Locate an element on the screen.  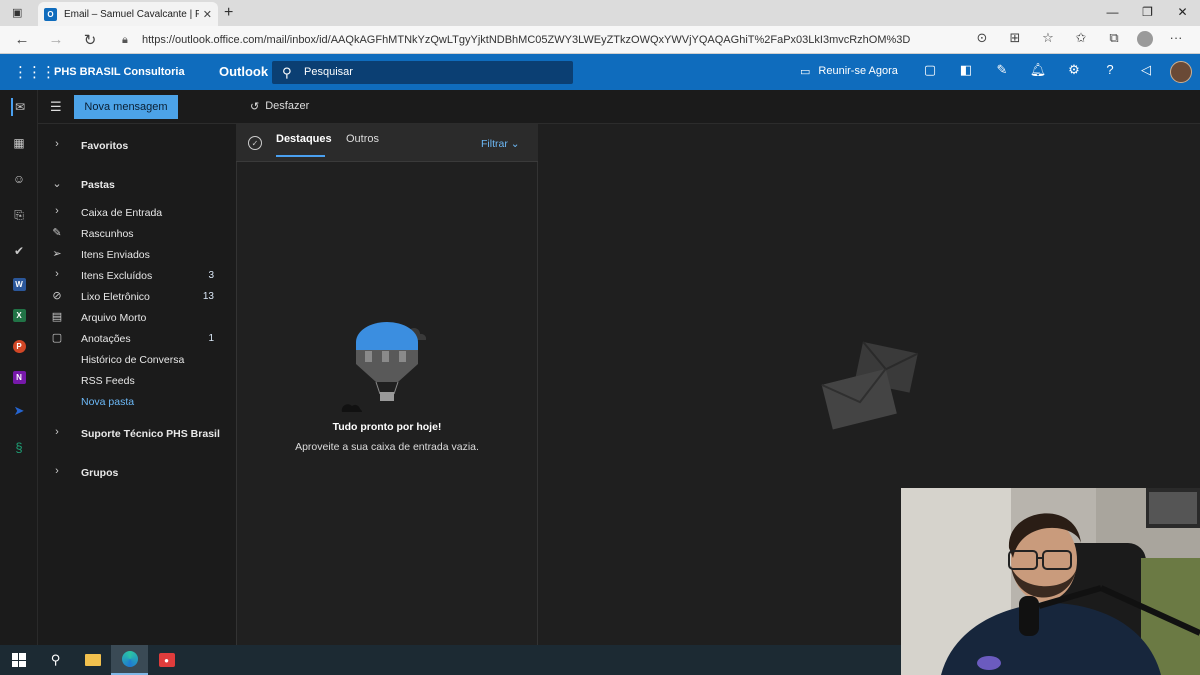
unread-count: 13 is located at coordinates (208, 296).